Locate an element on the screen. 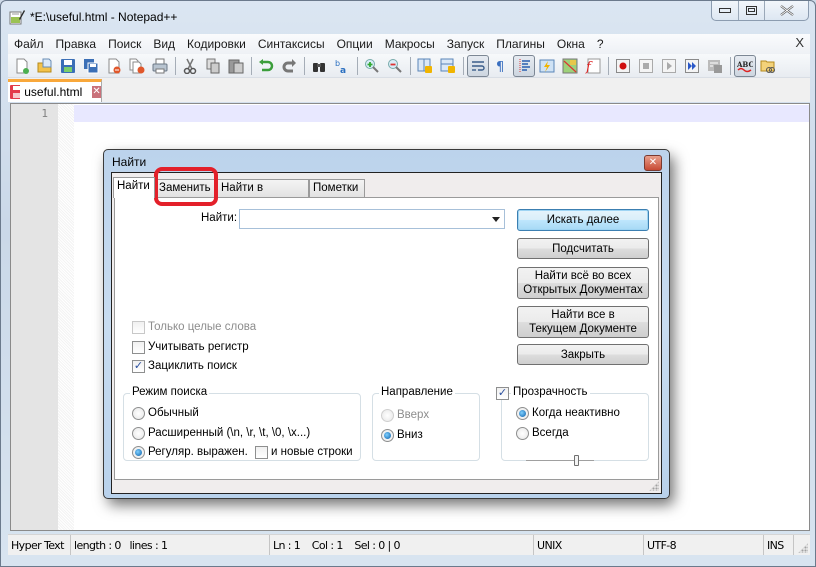 The height and width of the screenshot is (567, 816). maximize-button is located at coordinates (752, 10).